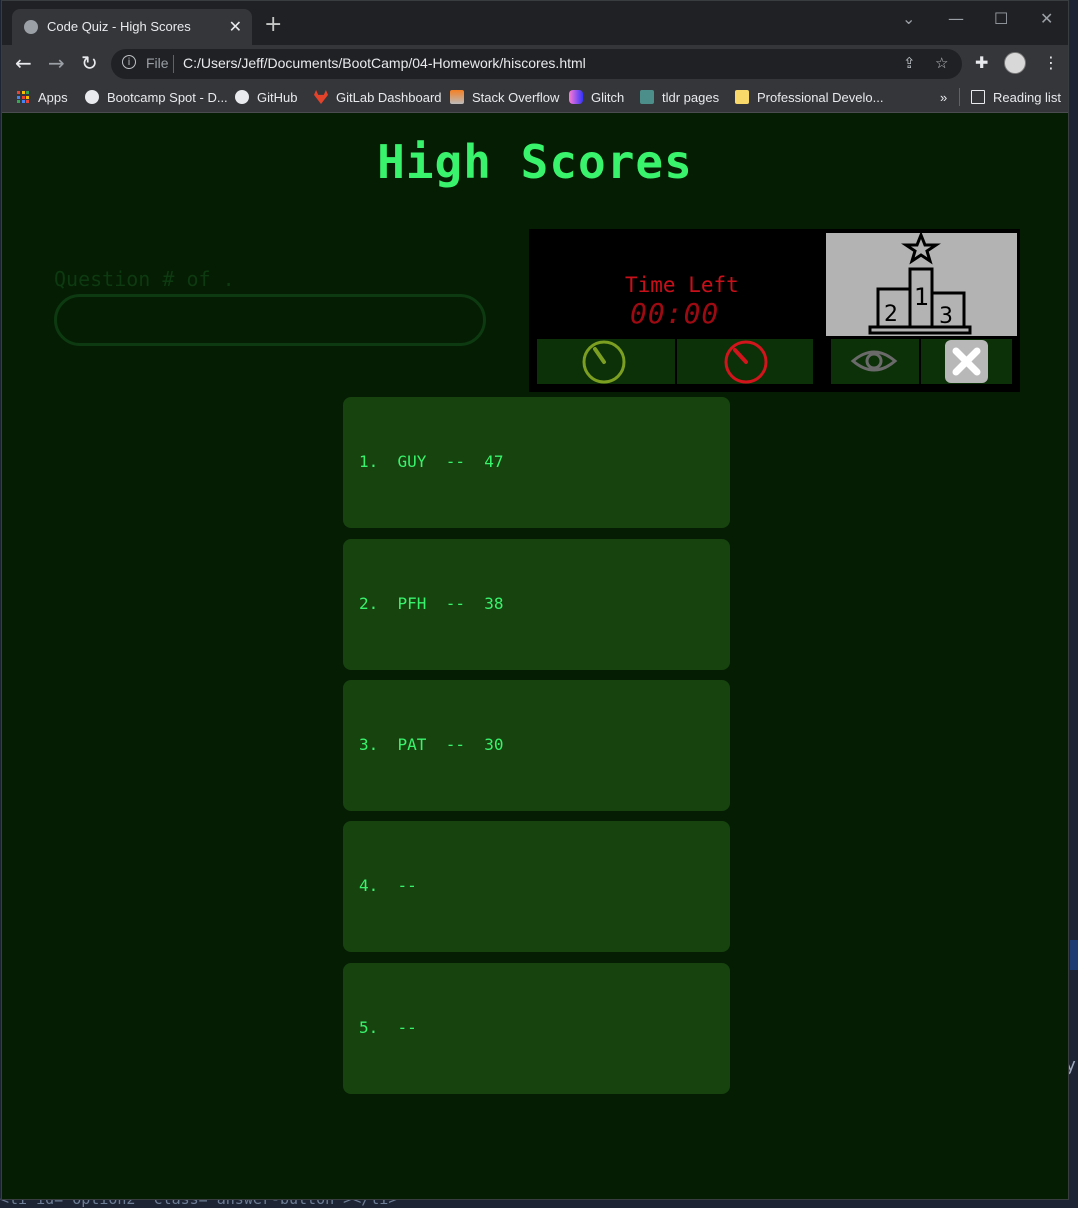 This screenshot has width=1078, height=1208. What do you see at coordinates (921, 297) in the screenshot?
I see `svg-text: 1` at bounding box center [921, 297].